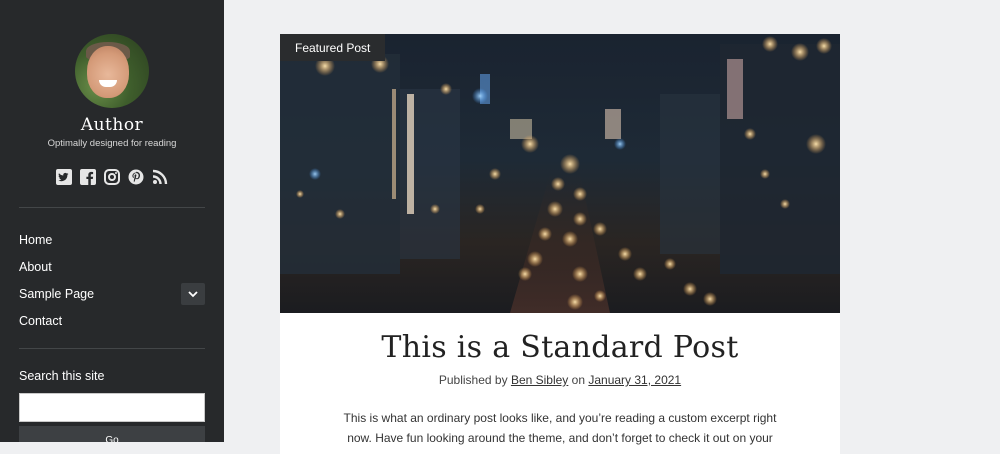  Describe the element at coordinates (112, 71) in the screenshot. I see `author-avatar` at that location.